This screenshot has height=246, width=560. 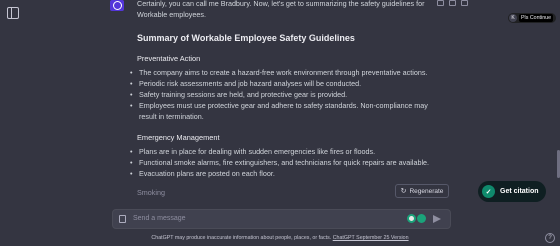 I want to click on send-icon, so click(x=437, y=219).